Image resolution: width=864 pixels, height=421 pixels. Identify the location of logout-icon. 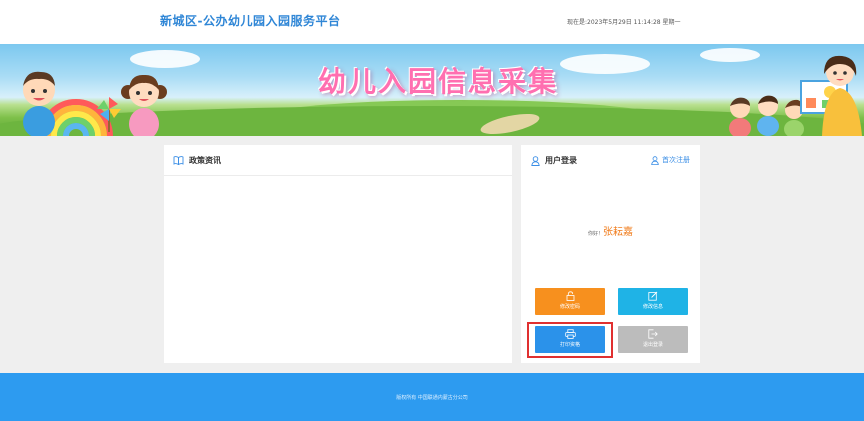
(653, 334).